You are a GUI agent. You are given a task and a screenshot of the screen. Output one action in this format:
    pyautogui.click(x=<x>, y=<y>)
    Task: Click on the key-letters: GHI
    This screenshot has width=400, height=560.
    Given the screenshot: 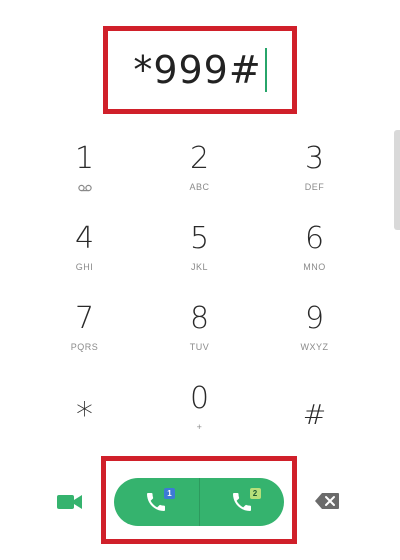 What is the action you would take?
    pyautogui.click(x=84, y=267)
    